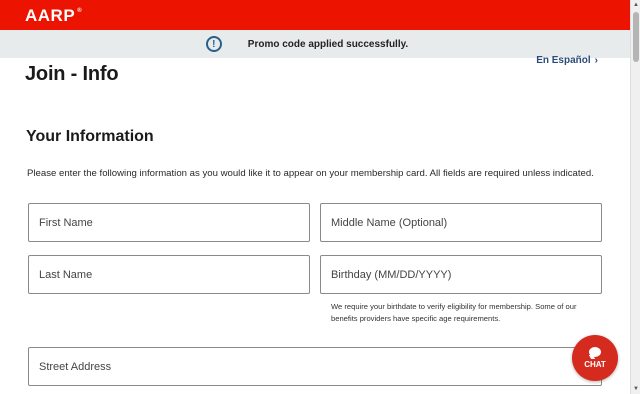  I want to click on language-link-label: En Español, so click(563, 60).